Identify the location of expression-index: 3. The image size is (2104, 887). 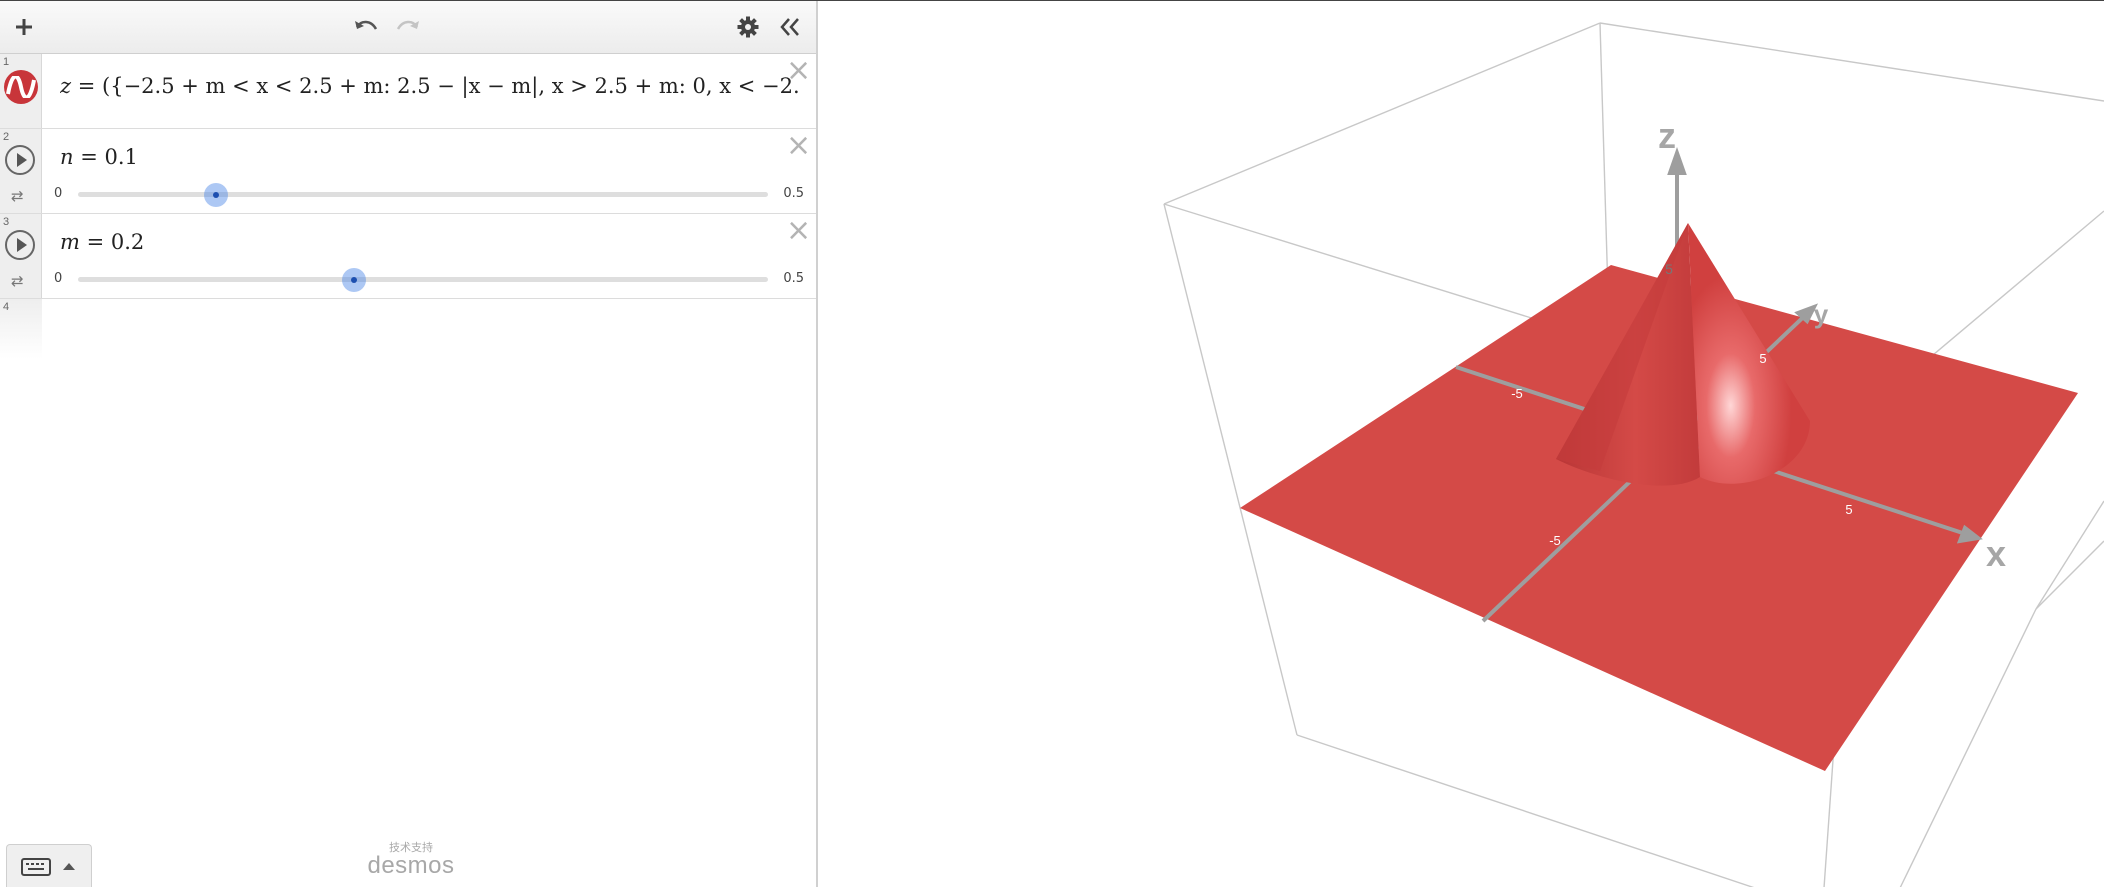
(6, 222).